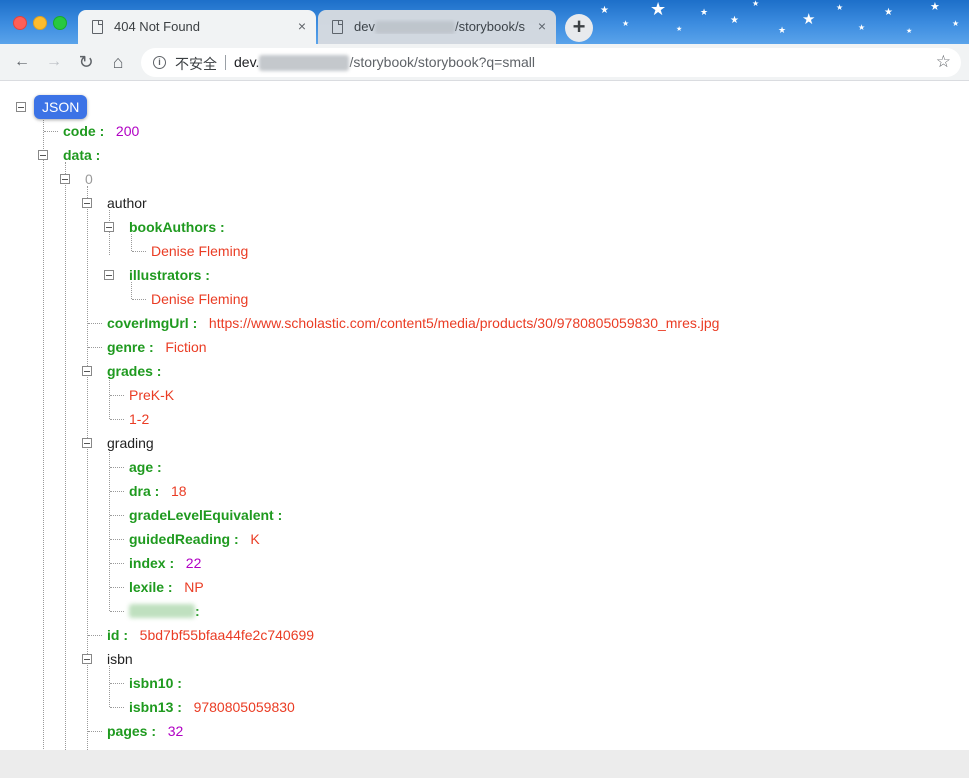 The image size is (969, 778). Describe the element at coordinates (118, 62) in the screenshot. I see `home-icon: ⌂` at that location.